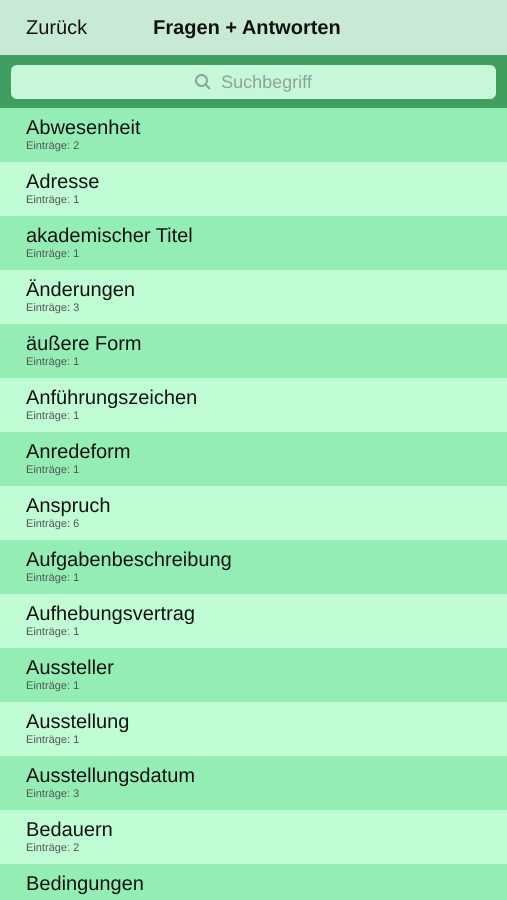 The height and width of the screenshot is (900, 507). What do you see at coordinates (253, 135) in the screenshot?
I see `list-row: Abwesenheit Einträge: 2` at bounding box center [253, 135].